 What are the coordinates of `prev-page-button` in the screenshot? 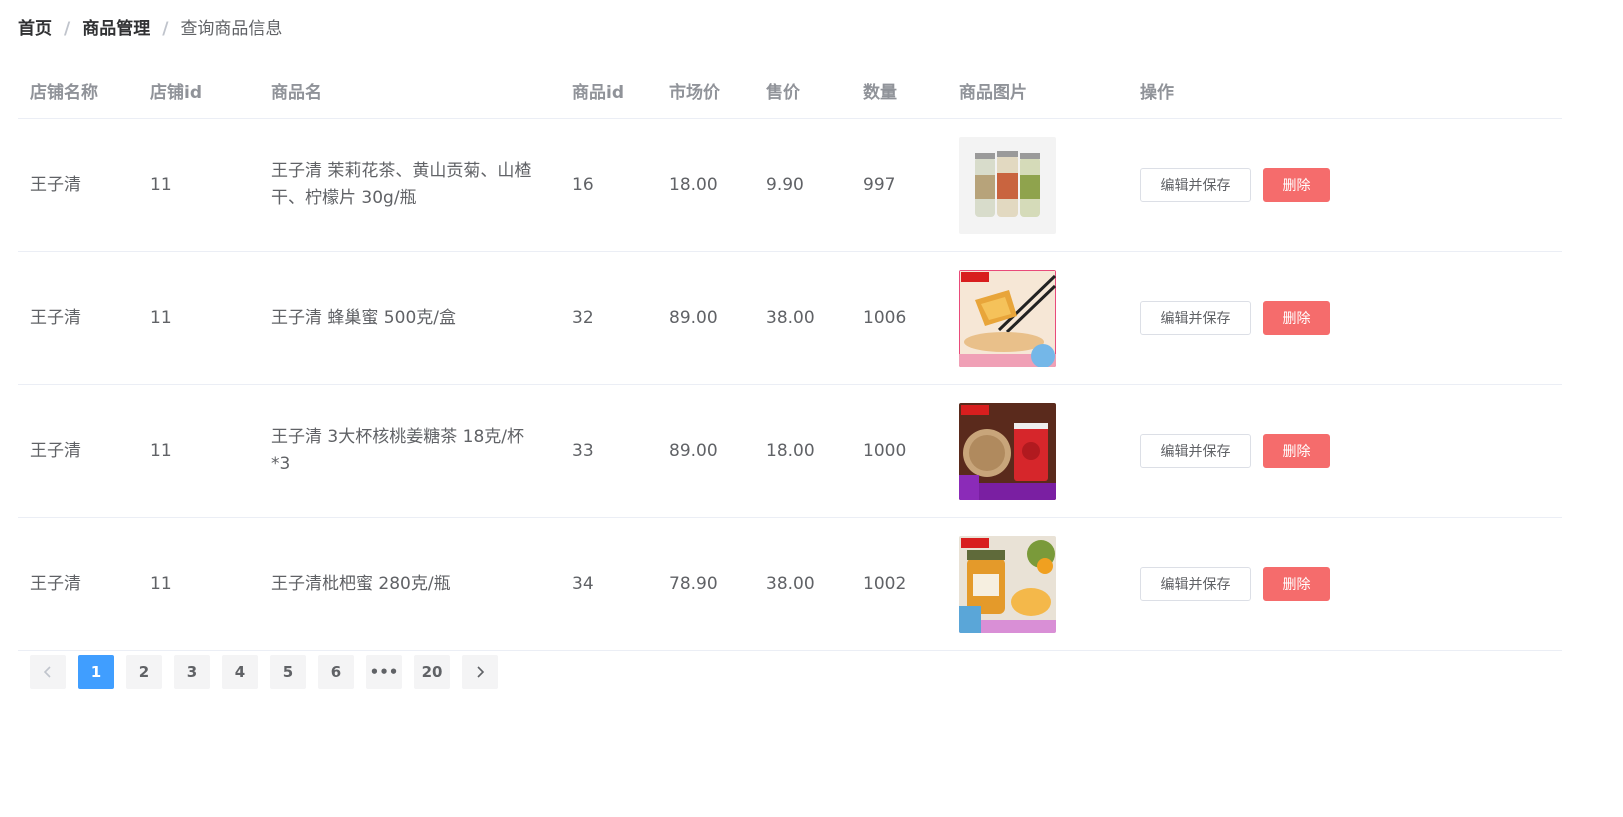 It's located at (48, 672).